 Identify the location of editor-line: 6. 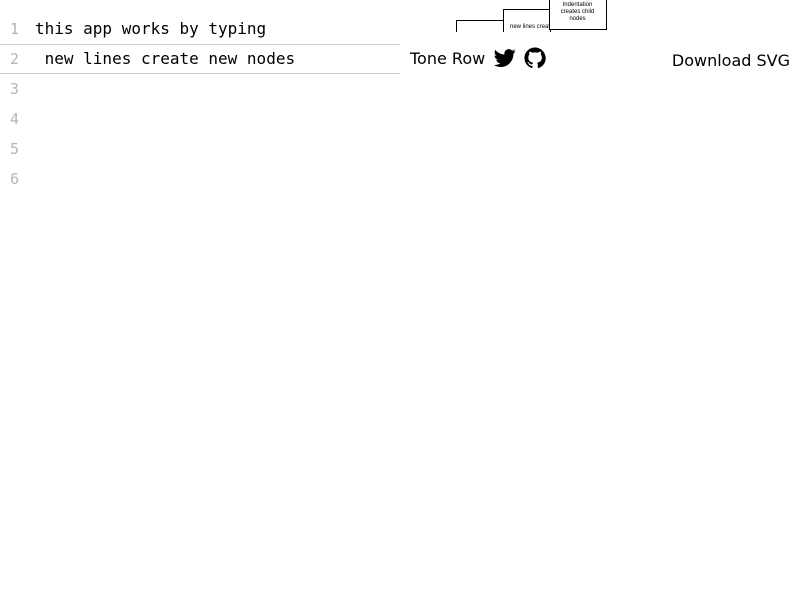
(200, 179).